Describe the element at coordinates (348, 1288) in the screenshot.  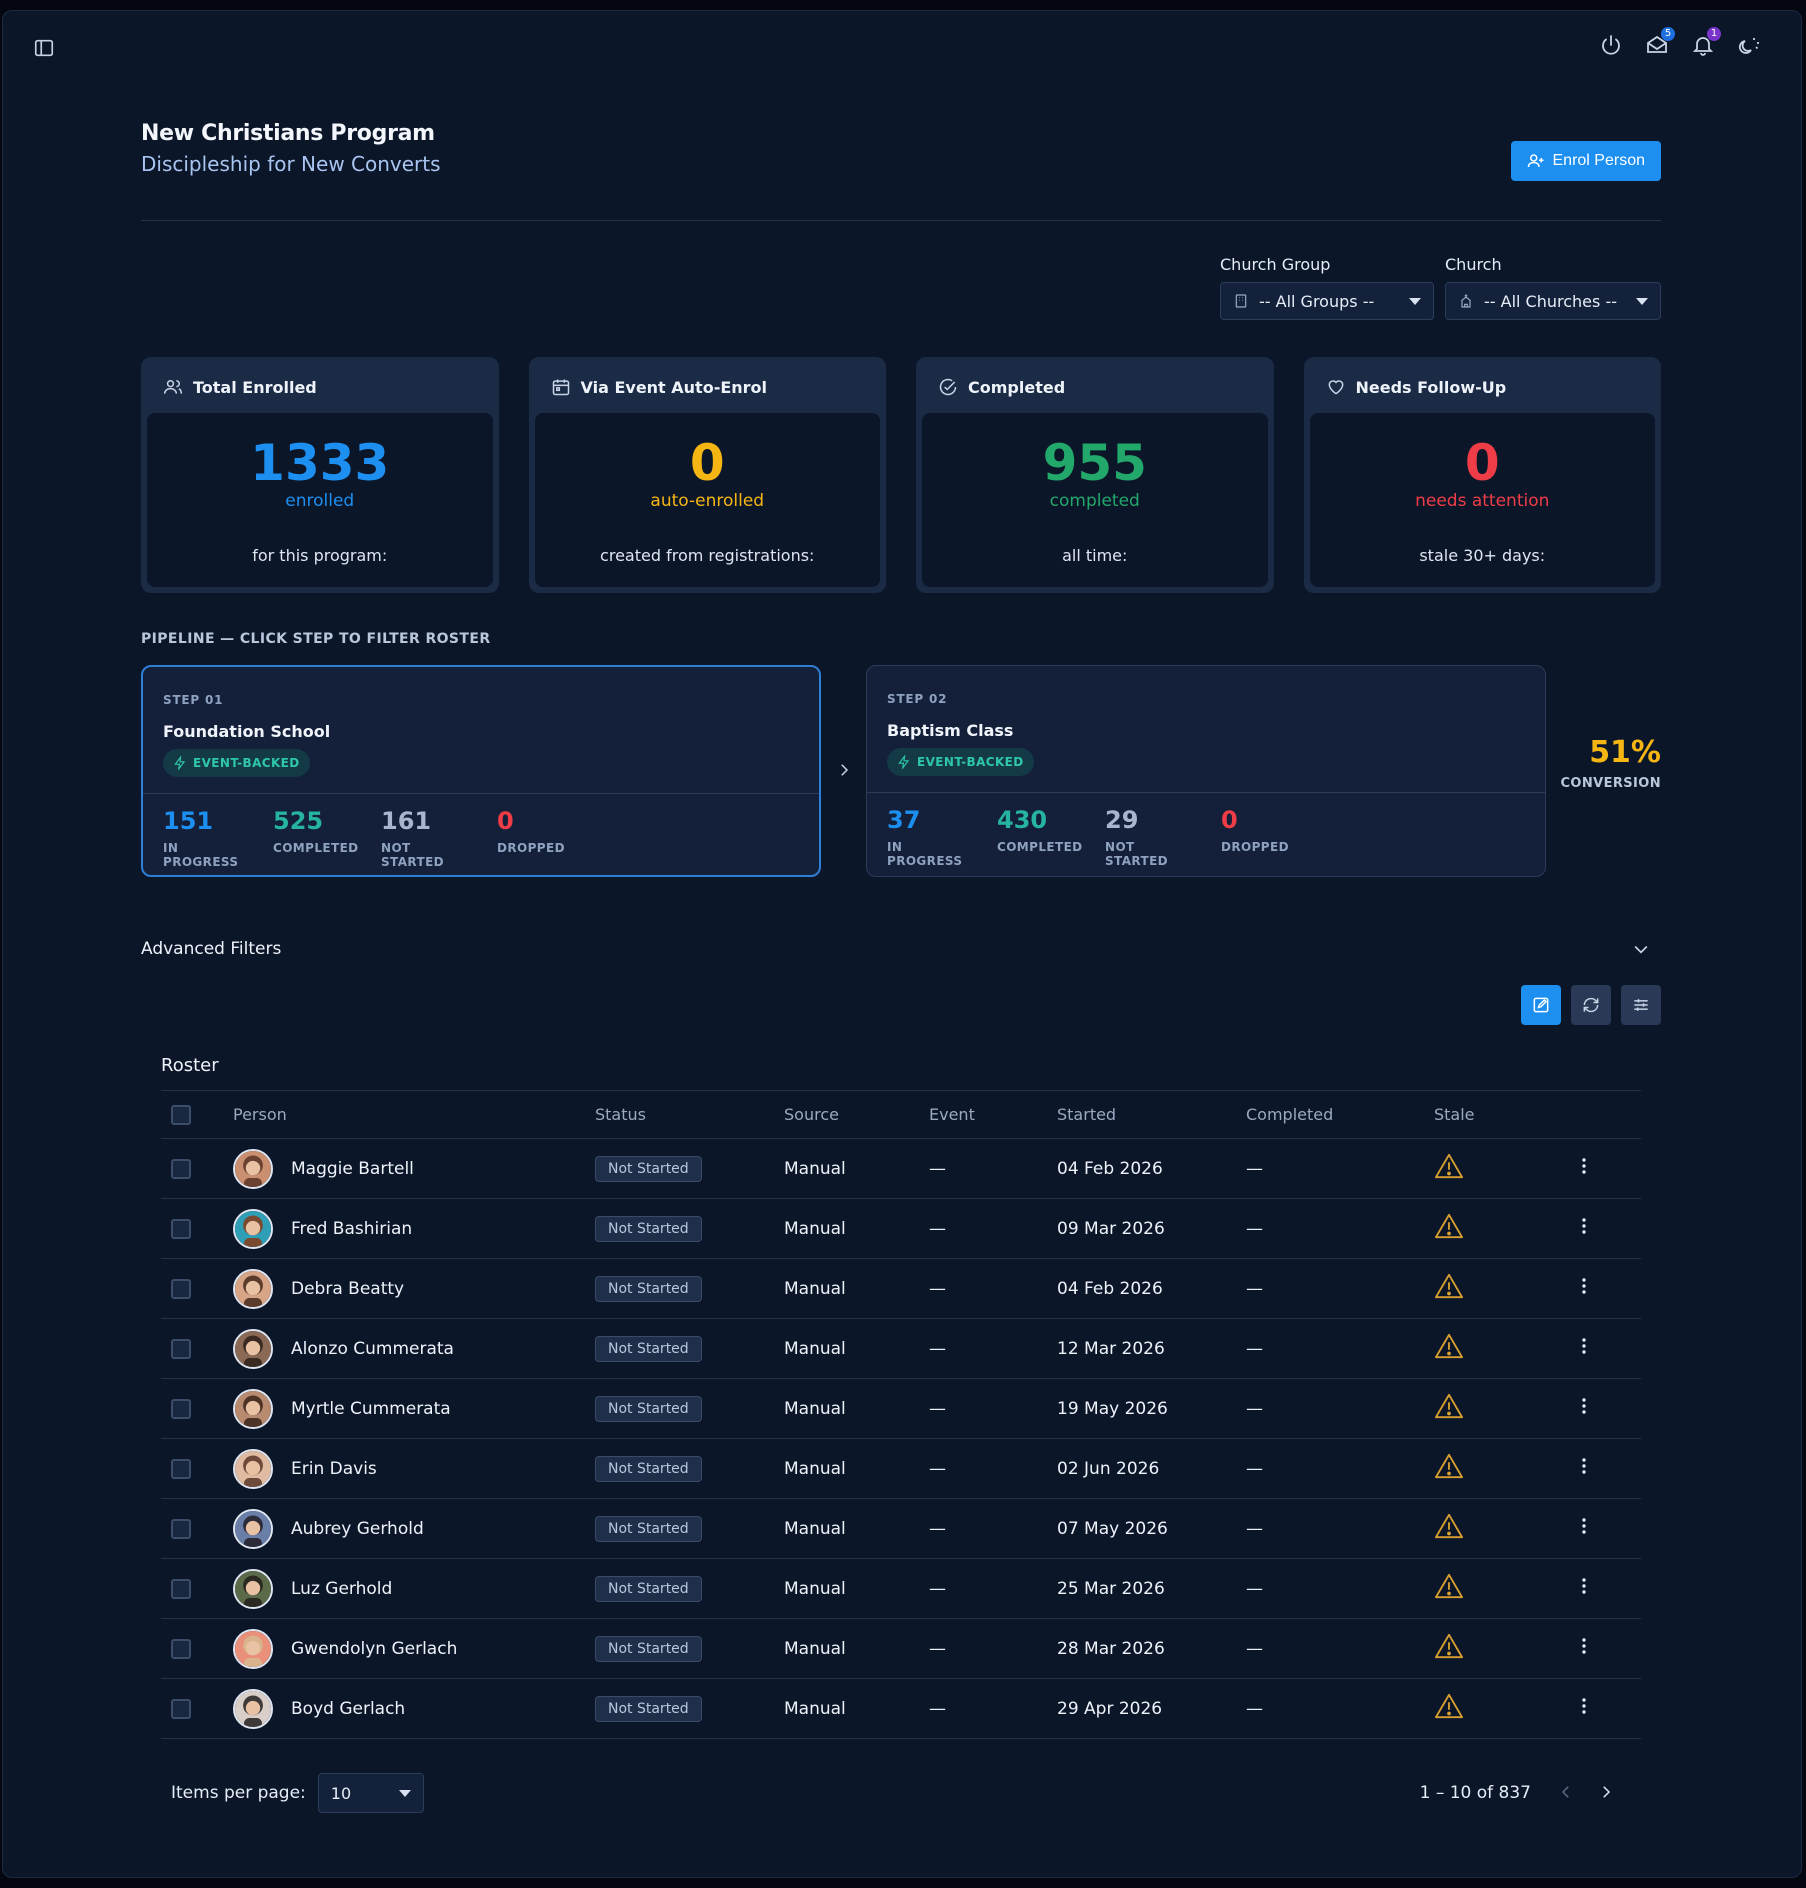
I see `person-name: Debra Beatty` at that location.